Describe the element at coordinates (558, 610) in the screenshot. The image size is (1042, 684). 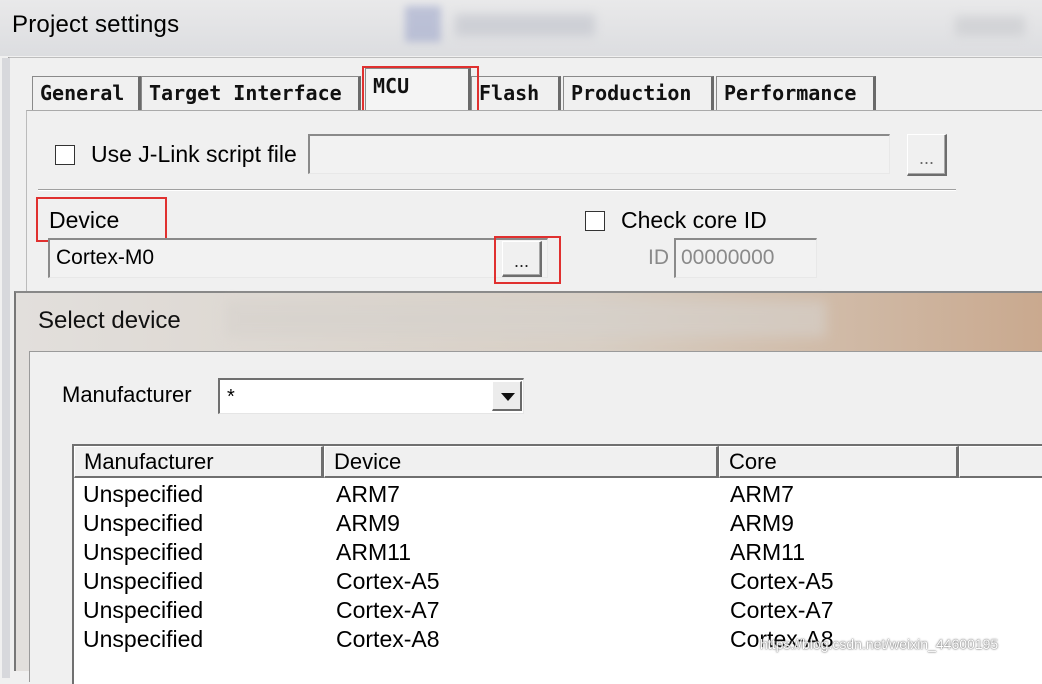
I see `table-row: Unspecified Cortex-A7 Cortex-A7` at that location.